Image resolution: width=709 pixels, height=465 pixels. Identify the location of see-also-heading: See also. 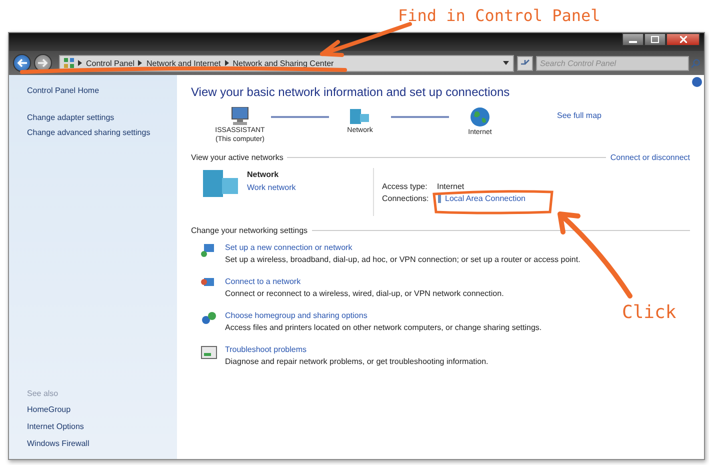
(43, 393).